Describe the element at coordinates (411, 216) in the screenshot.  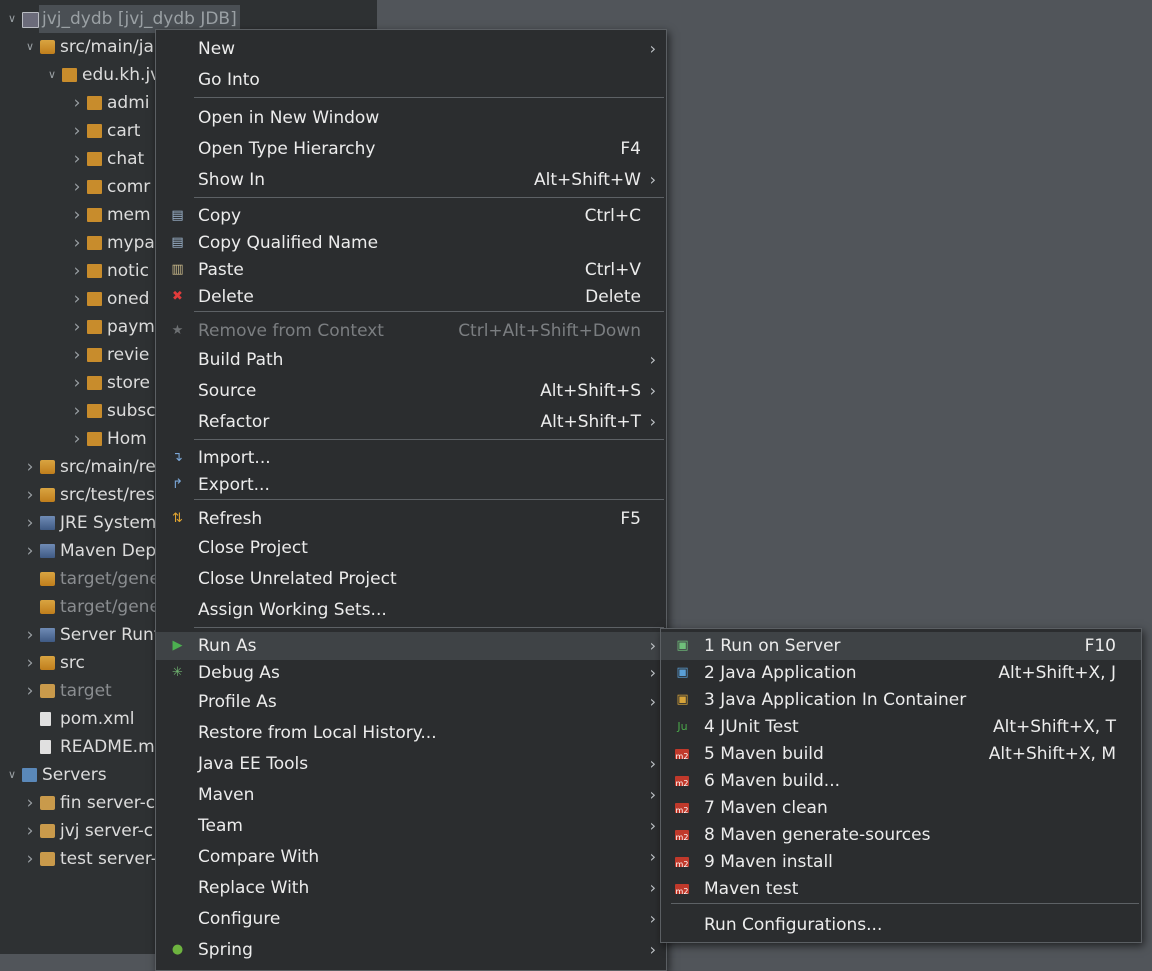
I see `menu-item-copy: ▤ Copy Ctrl+C` at that location.